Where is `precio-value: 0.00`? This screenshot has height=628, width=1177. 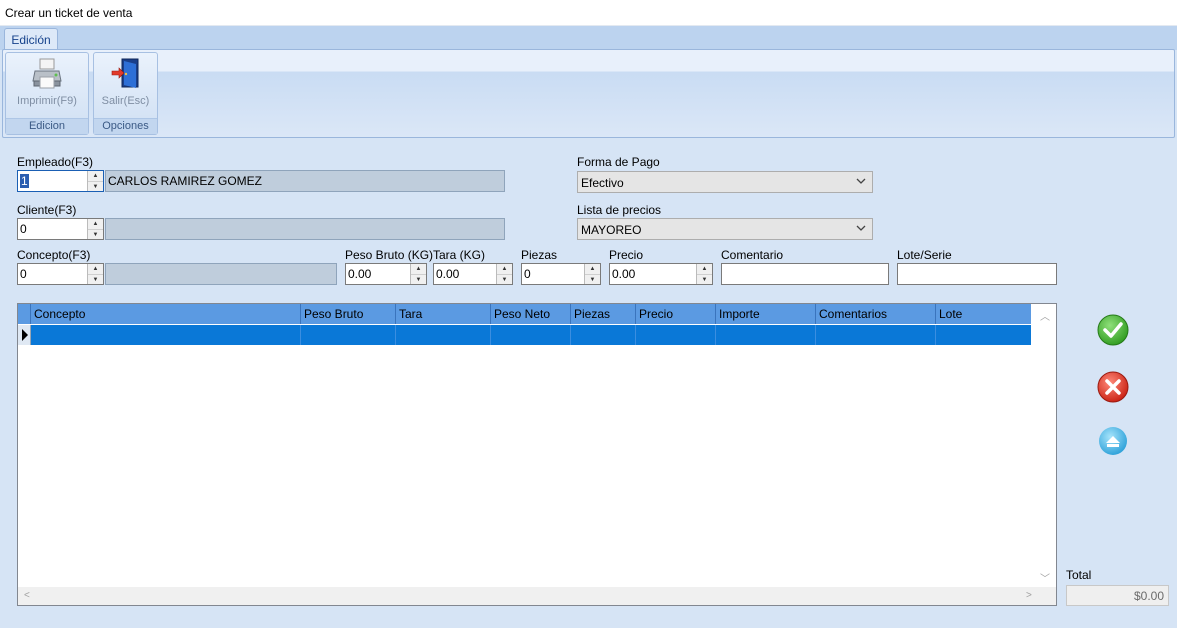 precio-value: 0.00 is located at coordinates (624, 274).